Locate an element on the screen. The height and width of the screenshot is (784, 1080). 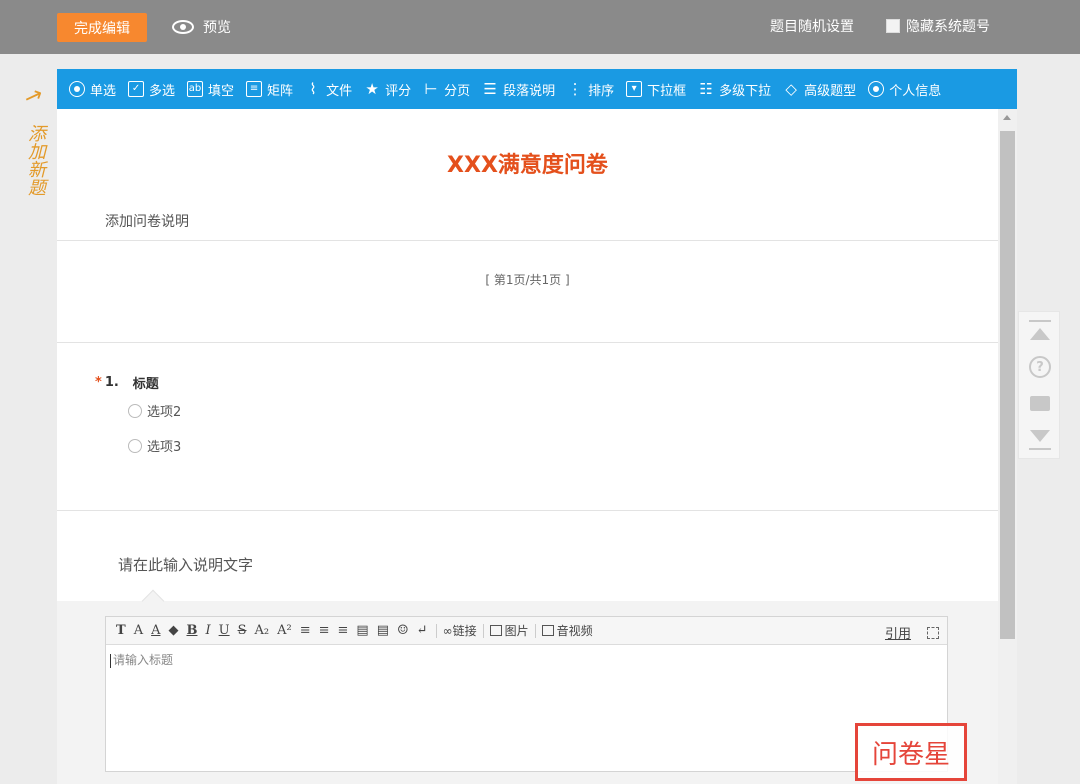
user-icon is located at coordinates (876, 89).